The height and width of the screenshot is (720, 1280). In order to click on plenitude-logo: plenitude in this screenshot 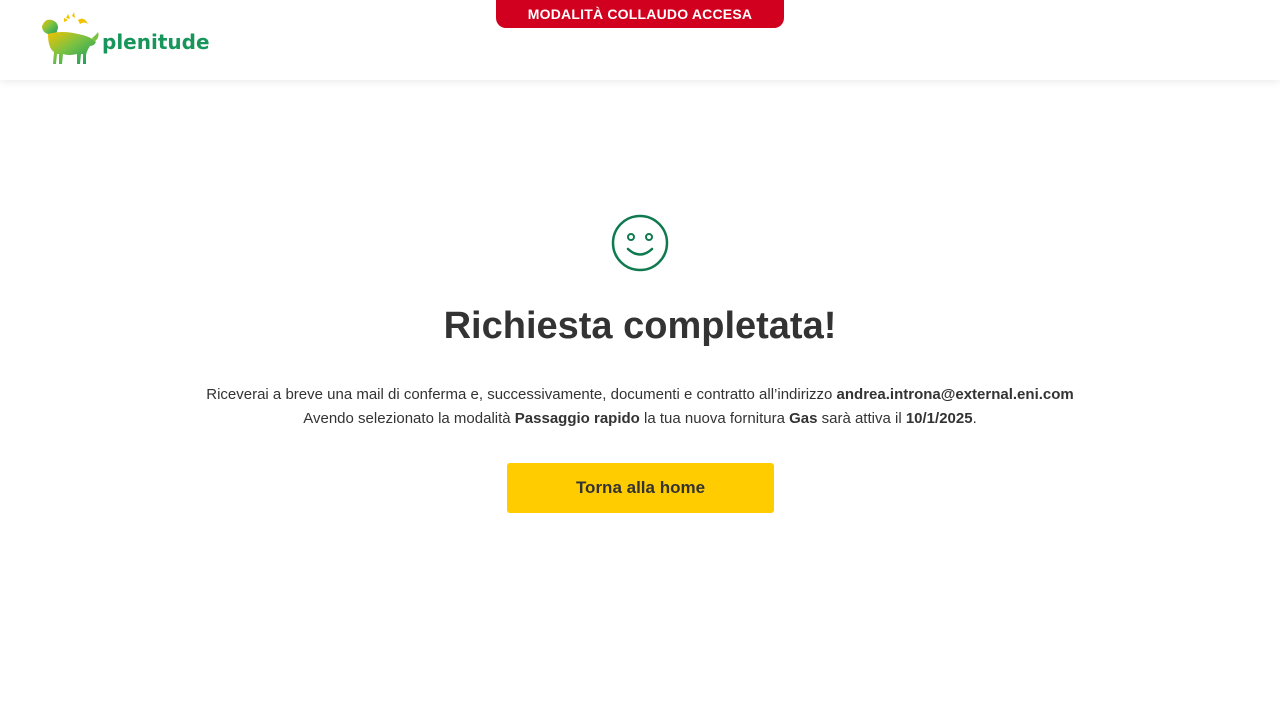, I will do `click(125, 40)`.